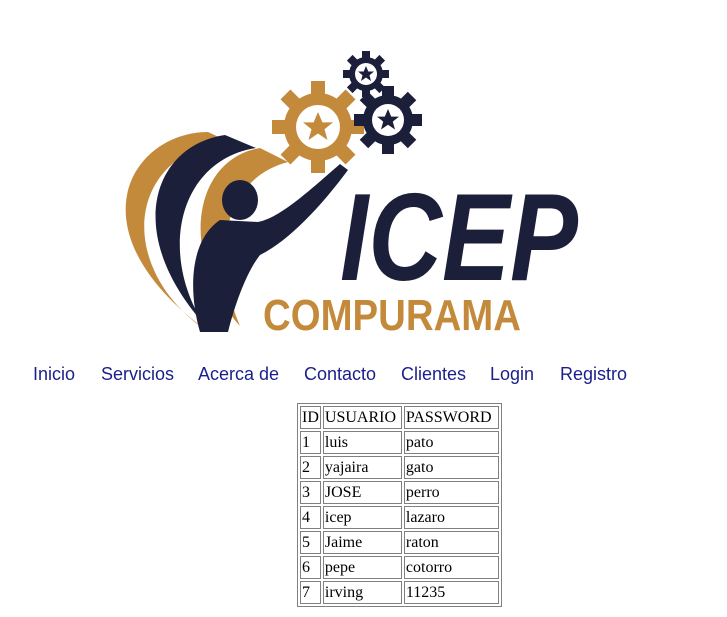 This screenshot has height=617, width=727. I want to click on table-row: 6 pepe cotorro, so click(399, 567).